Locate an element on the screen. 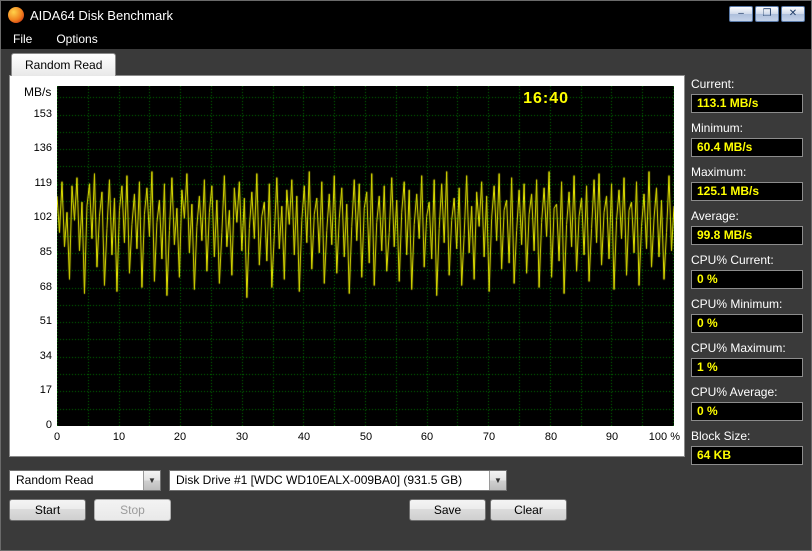 This screenshot has width=812, height=551. menu-item-options: Options is located at coordinates (76, 39).